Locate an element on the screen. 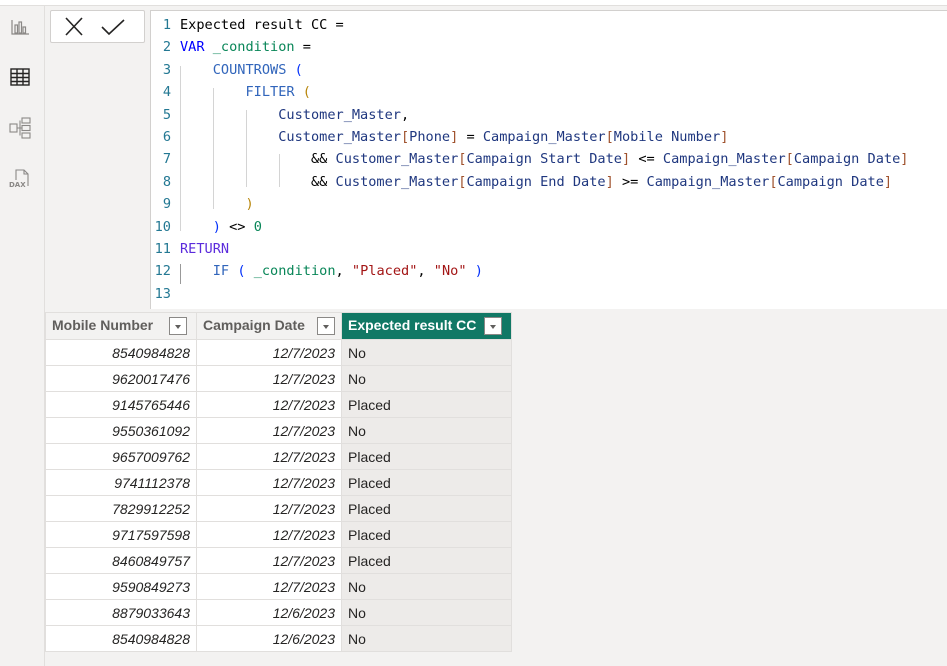 The height and width of the screenshot is (666, 947). column-header-mobile-number: Mobile Number is located at coordinates (121, 326).